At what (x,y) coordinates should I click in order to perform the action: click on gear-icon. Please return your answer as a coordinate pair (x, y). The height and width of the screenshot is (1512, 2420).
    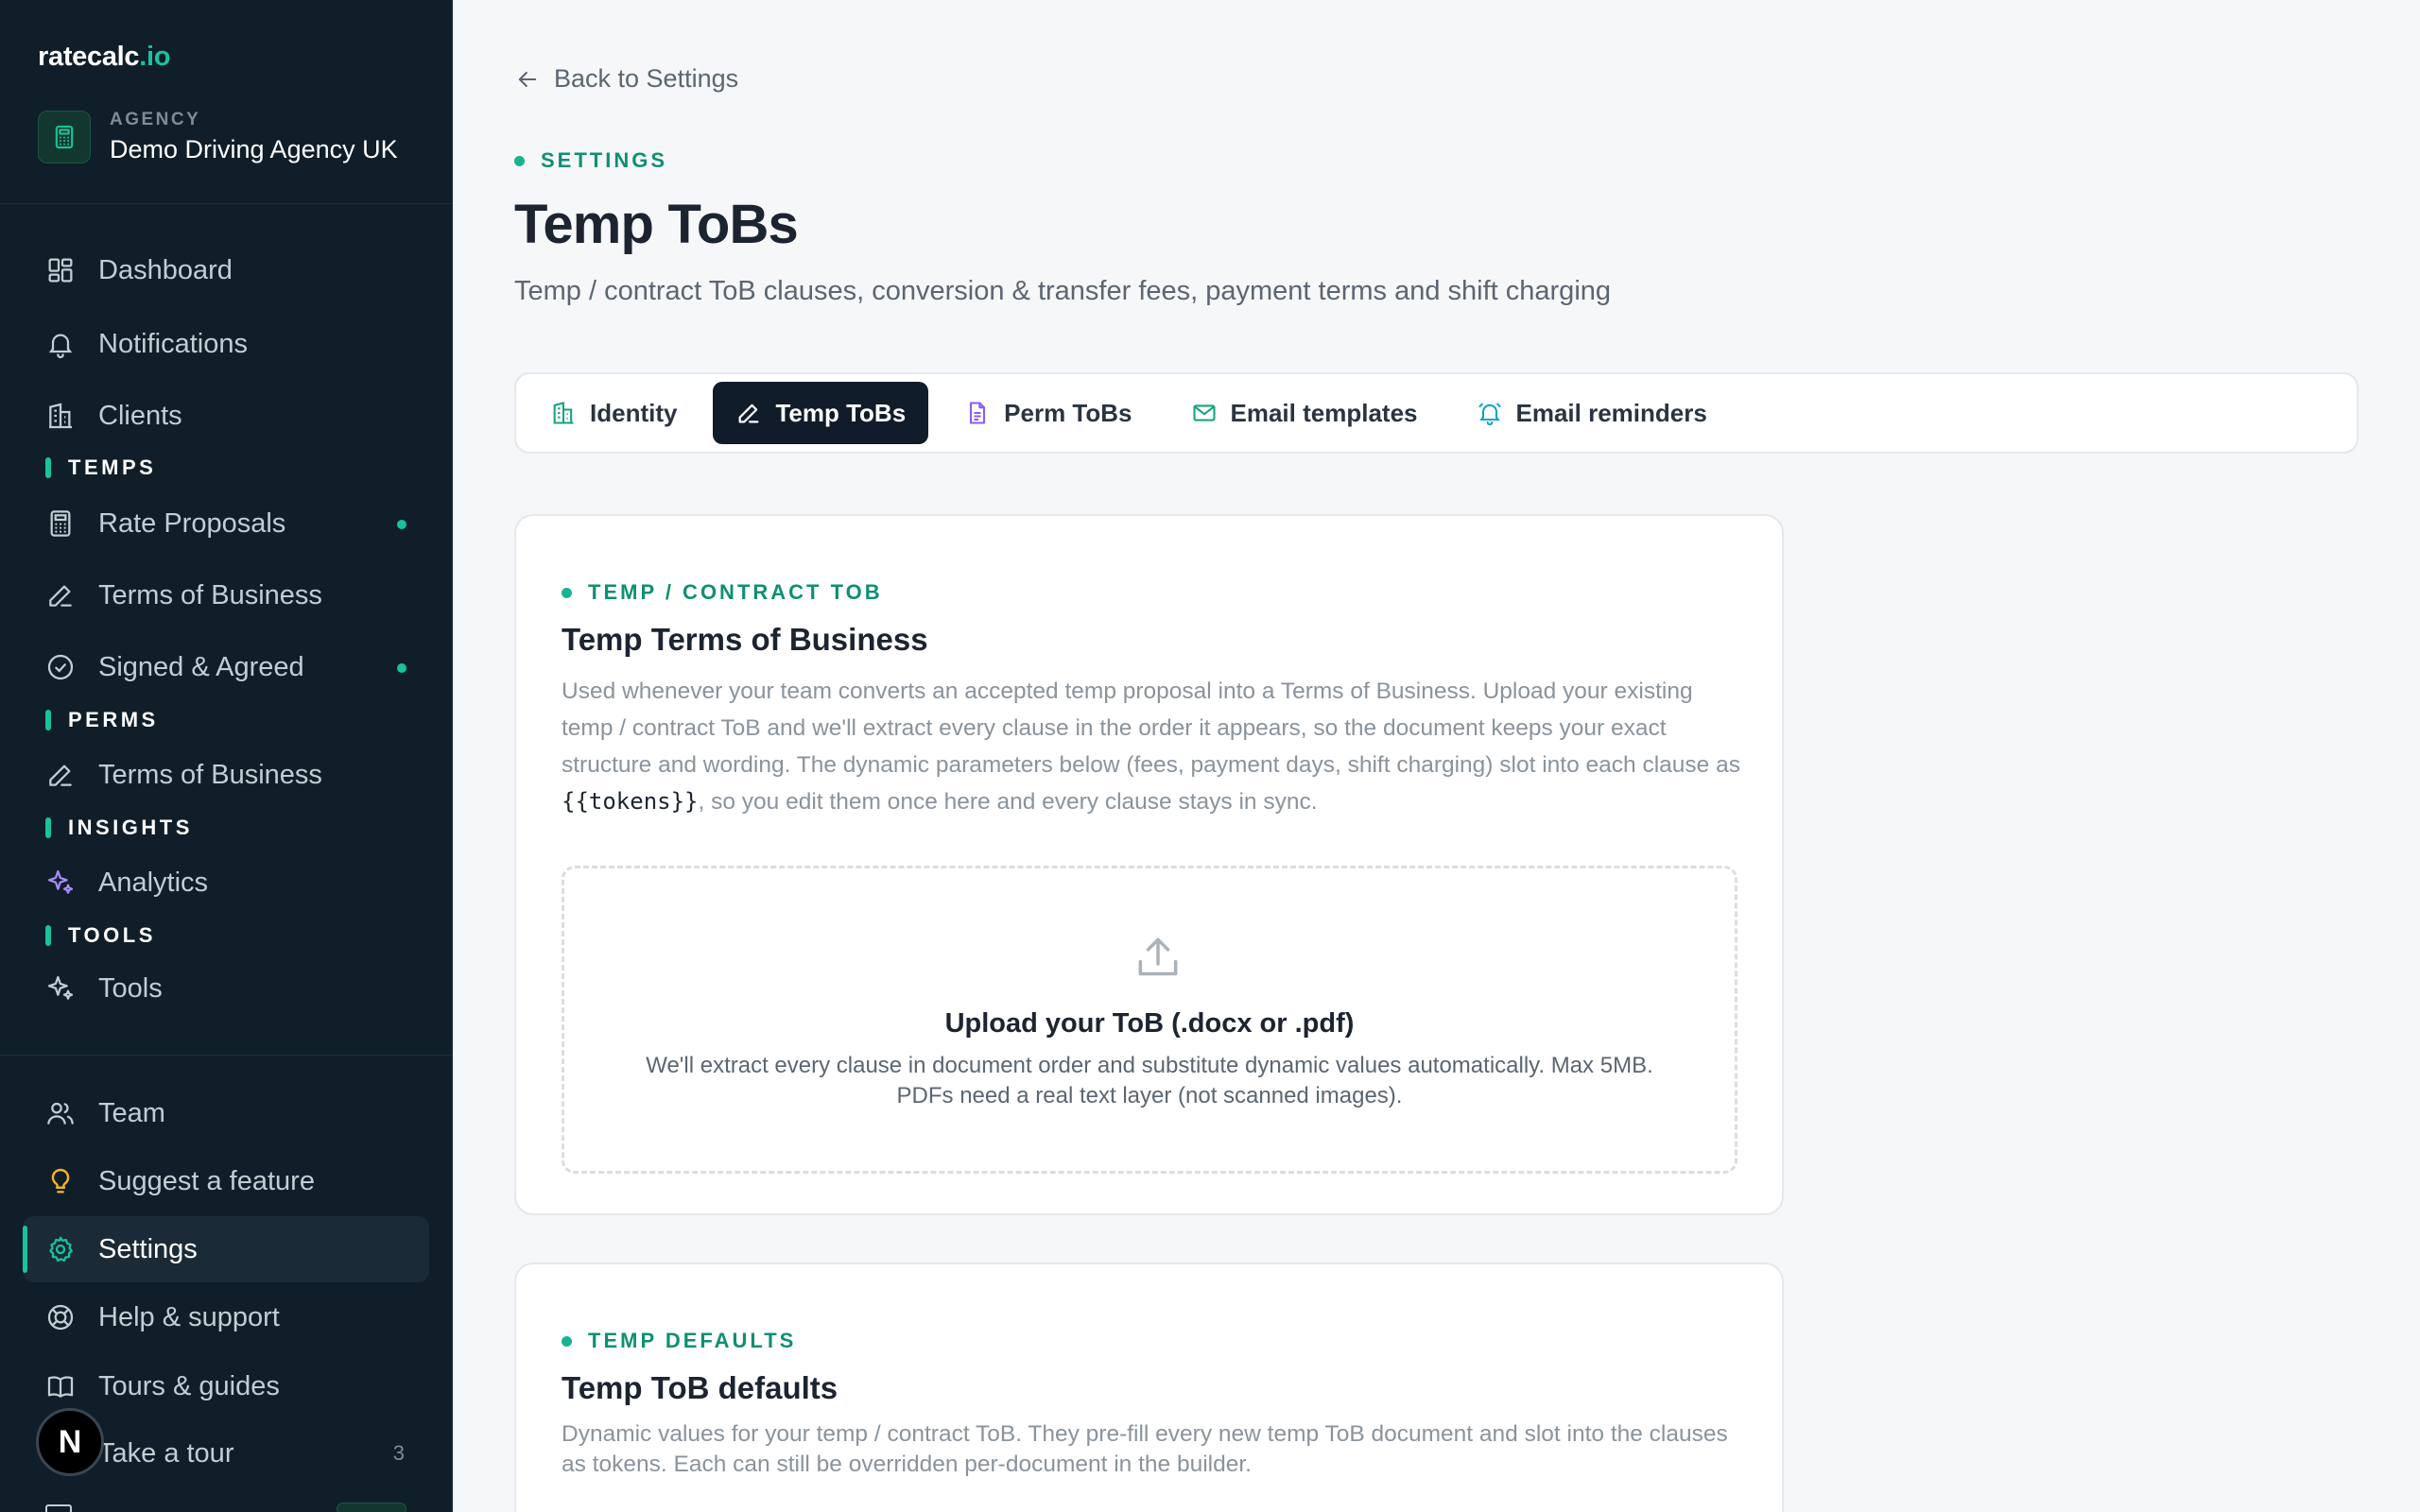
    Looking at the image, I should click on (60, 1249).